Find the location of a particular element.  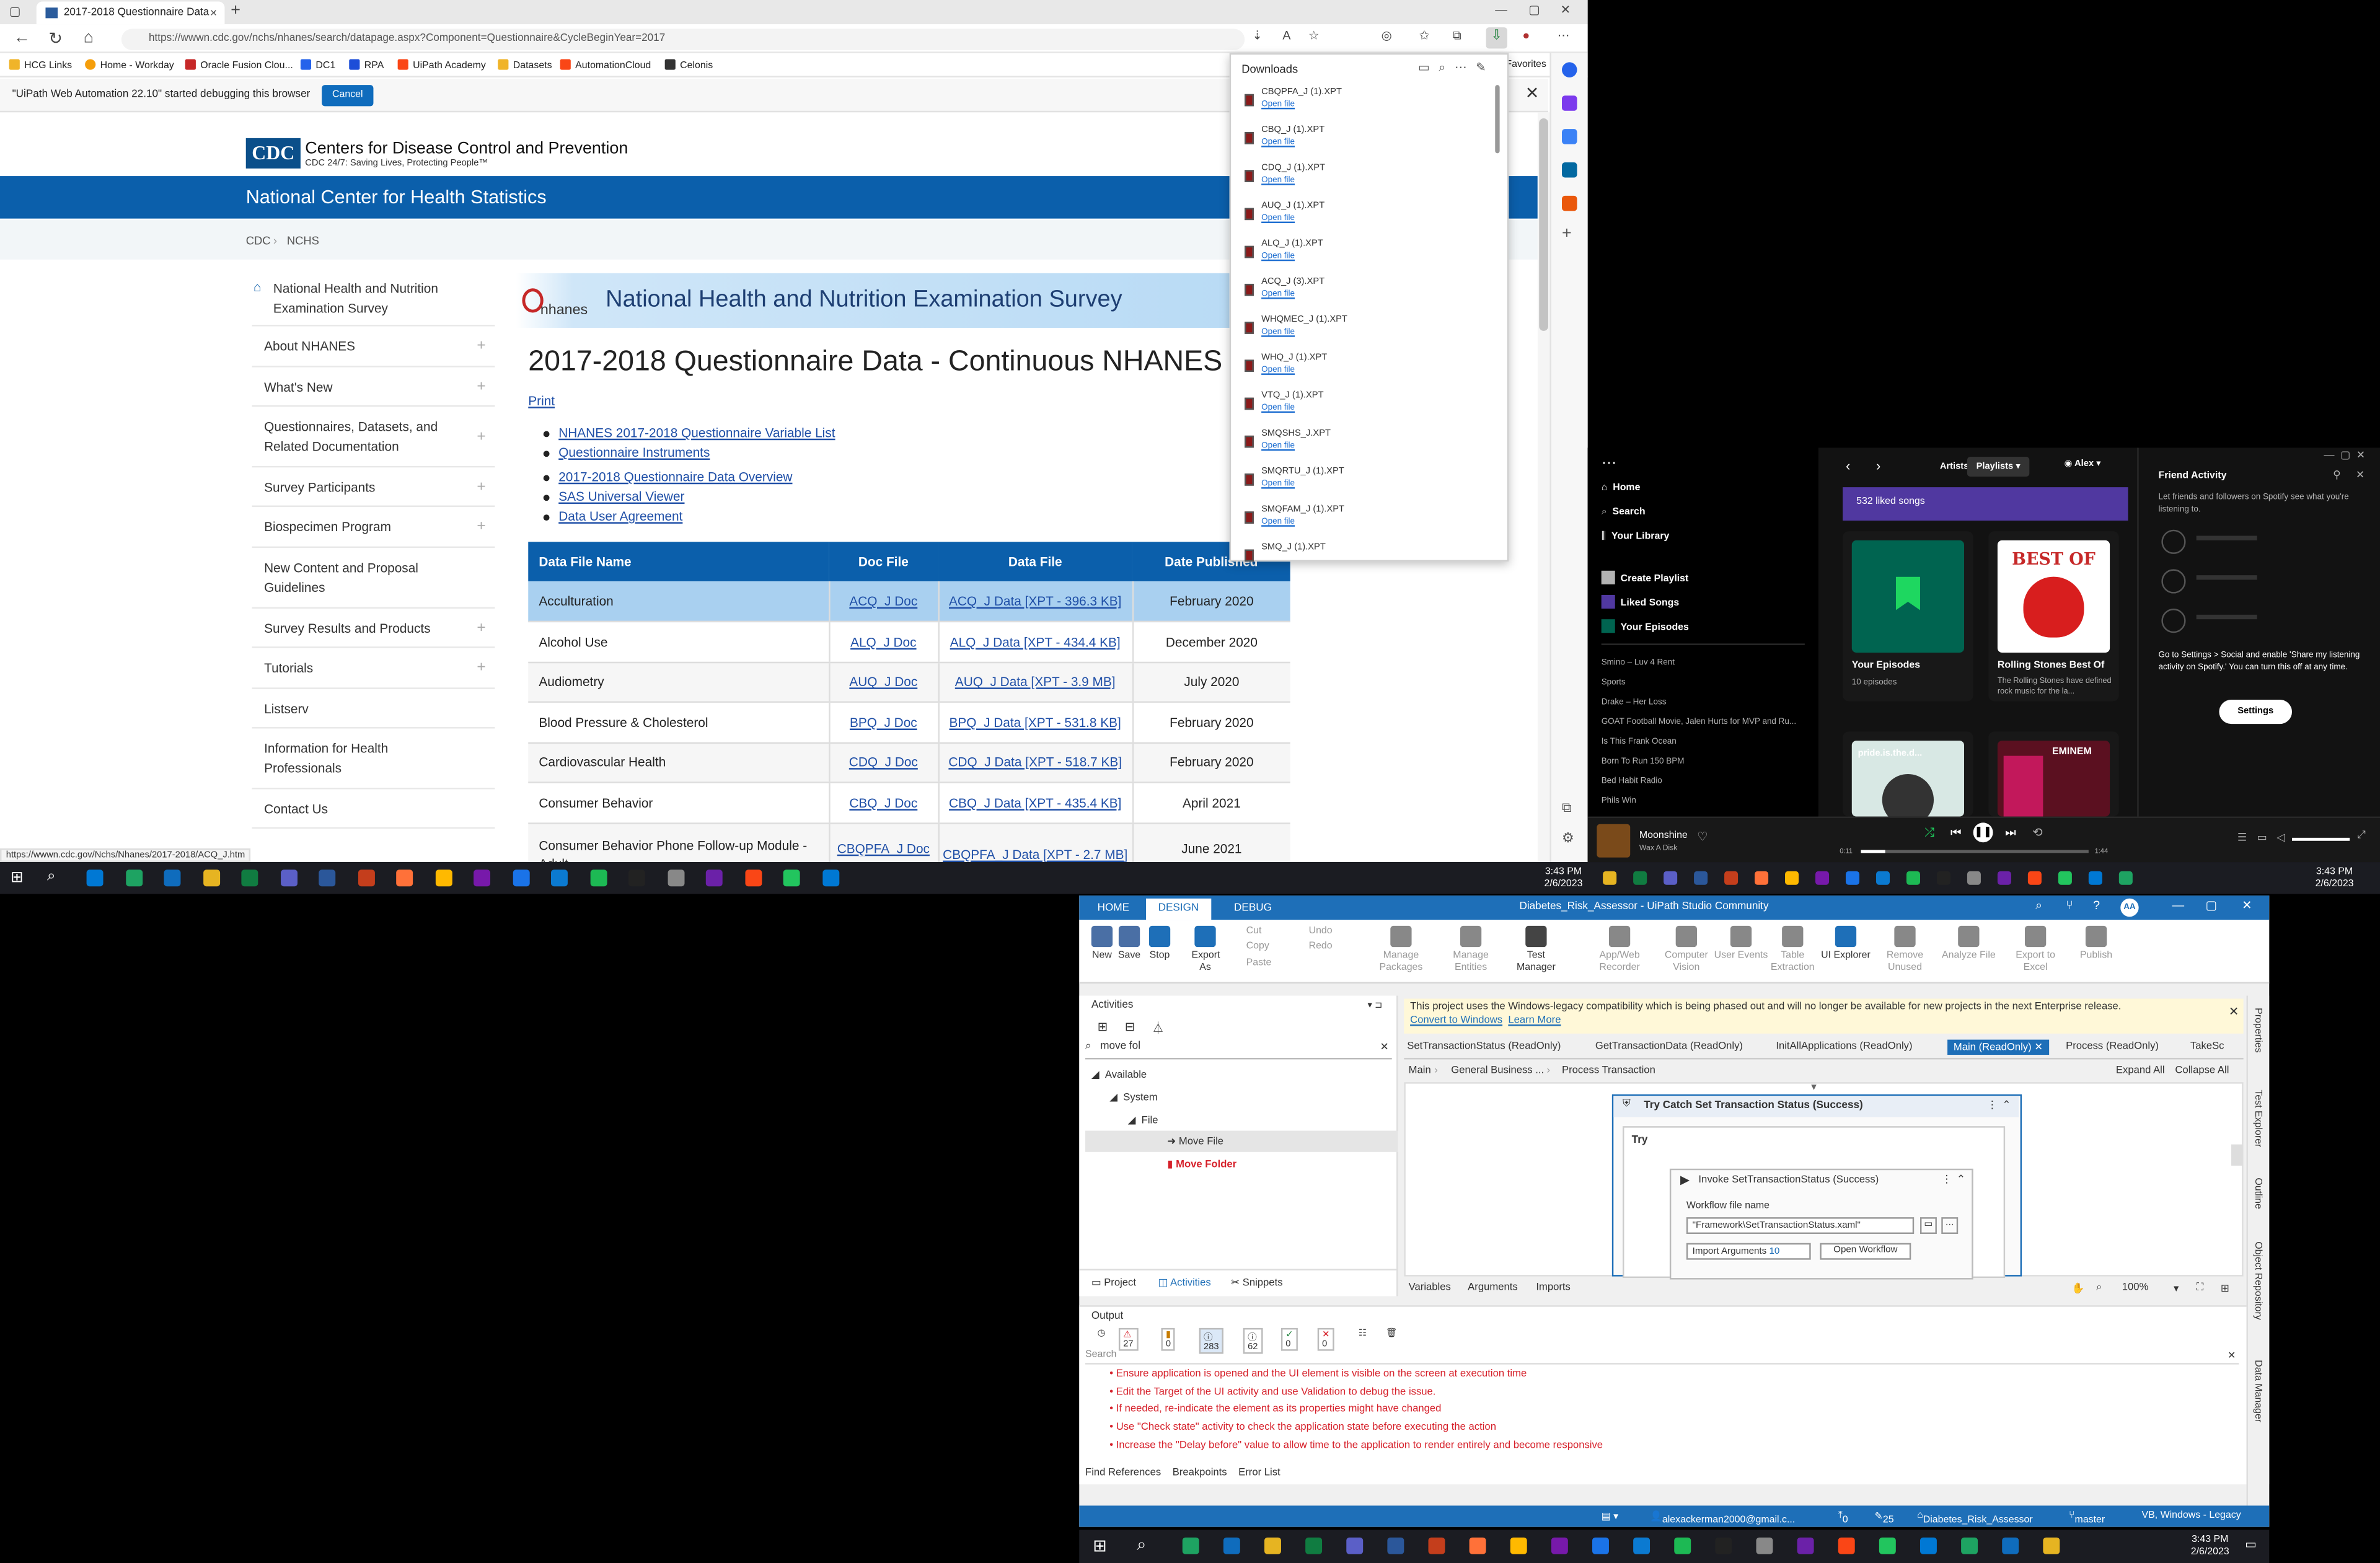

close-icon: ✕ is located at coordinates (2247, 905).